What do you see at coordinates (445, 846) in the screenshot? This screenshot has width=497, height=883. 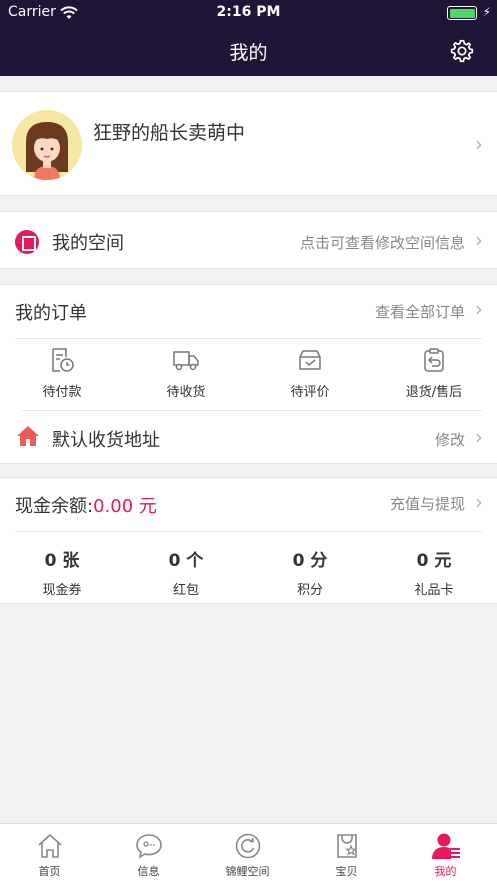 I see `user-icon` at bounding box center [445, 846].